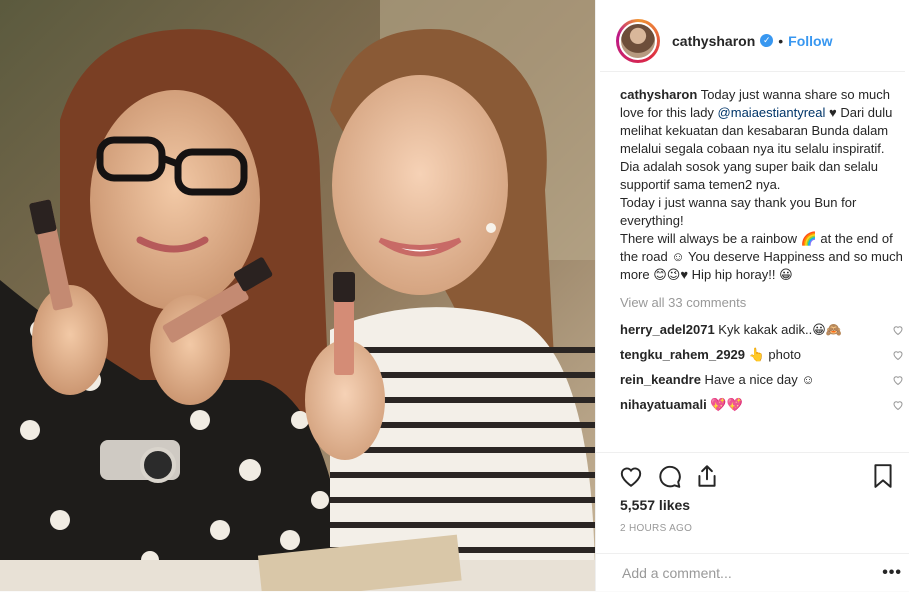 The width and height of the screenshot is (909, 592). I want to click on comment-text: tengku_rahem_2929 👆 photo, so click(710, 355).